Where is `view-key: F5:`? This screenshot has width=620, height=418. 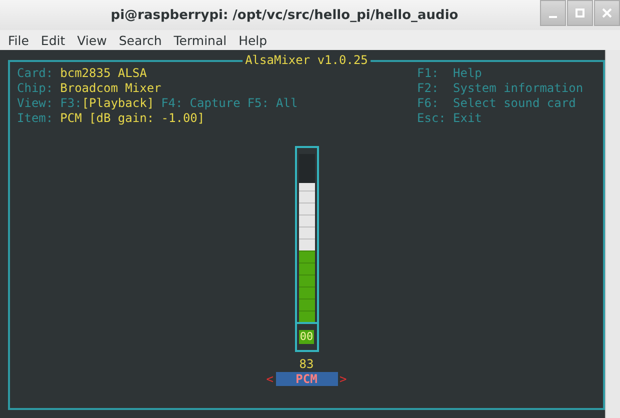
view-key: F5: is located at coordinates (258, 103).